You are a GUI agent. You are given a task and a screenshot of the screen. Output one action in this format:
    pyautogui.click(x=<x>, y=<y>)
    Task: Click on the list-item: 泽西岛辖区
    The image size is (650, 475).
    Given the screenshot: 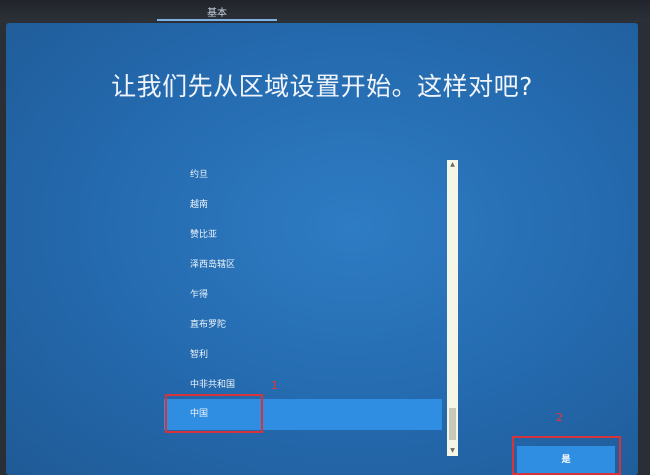 What is the action you would take?
    pyautogui.click(x=303, y=265)
    